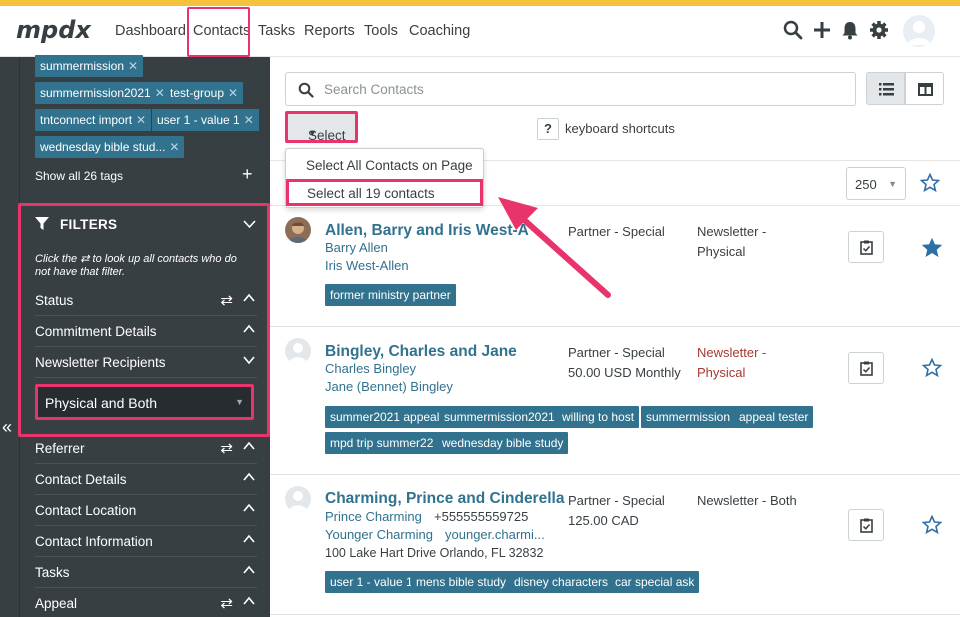 This screenshot has height=617, width=960. Describe the element at coordinates (919, 31) in the screenshot. I see `user-avatar` at that location.